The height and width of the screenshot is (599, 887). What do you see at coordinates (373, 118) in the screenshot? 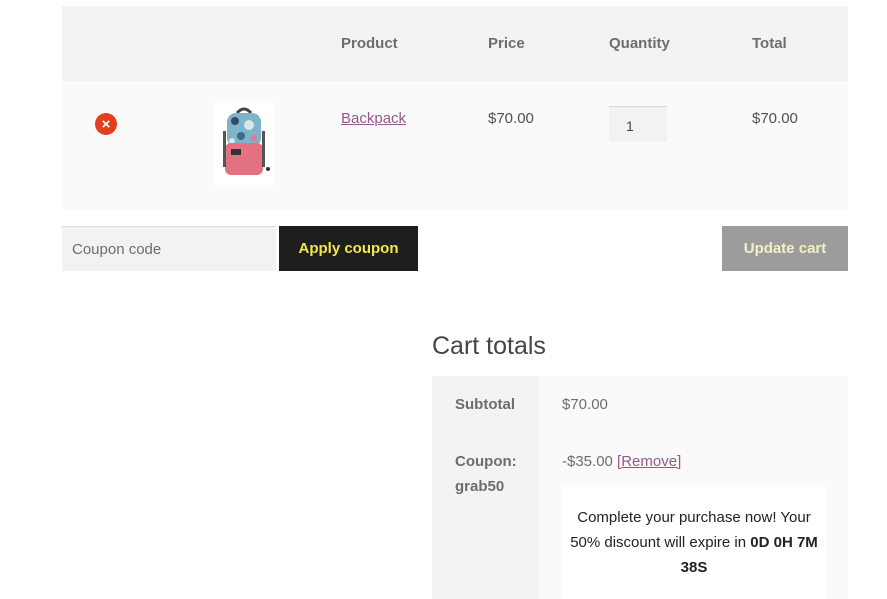
I see `product-link-backpack: Backpack` at bounding box center [373, 118].